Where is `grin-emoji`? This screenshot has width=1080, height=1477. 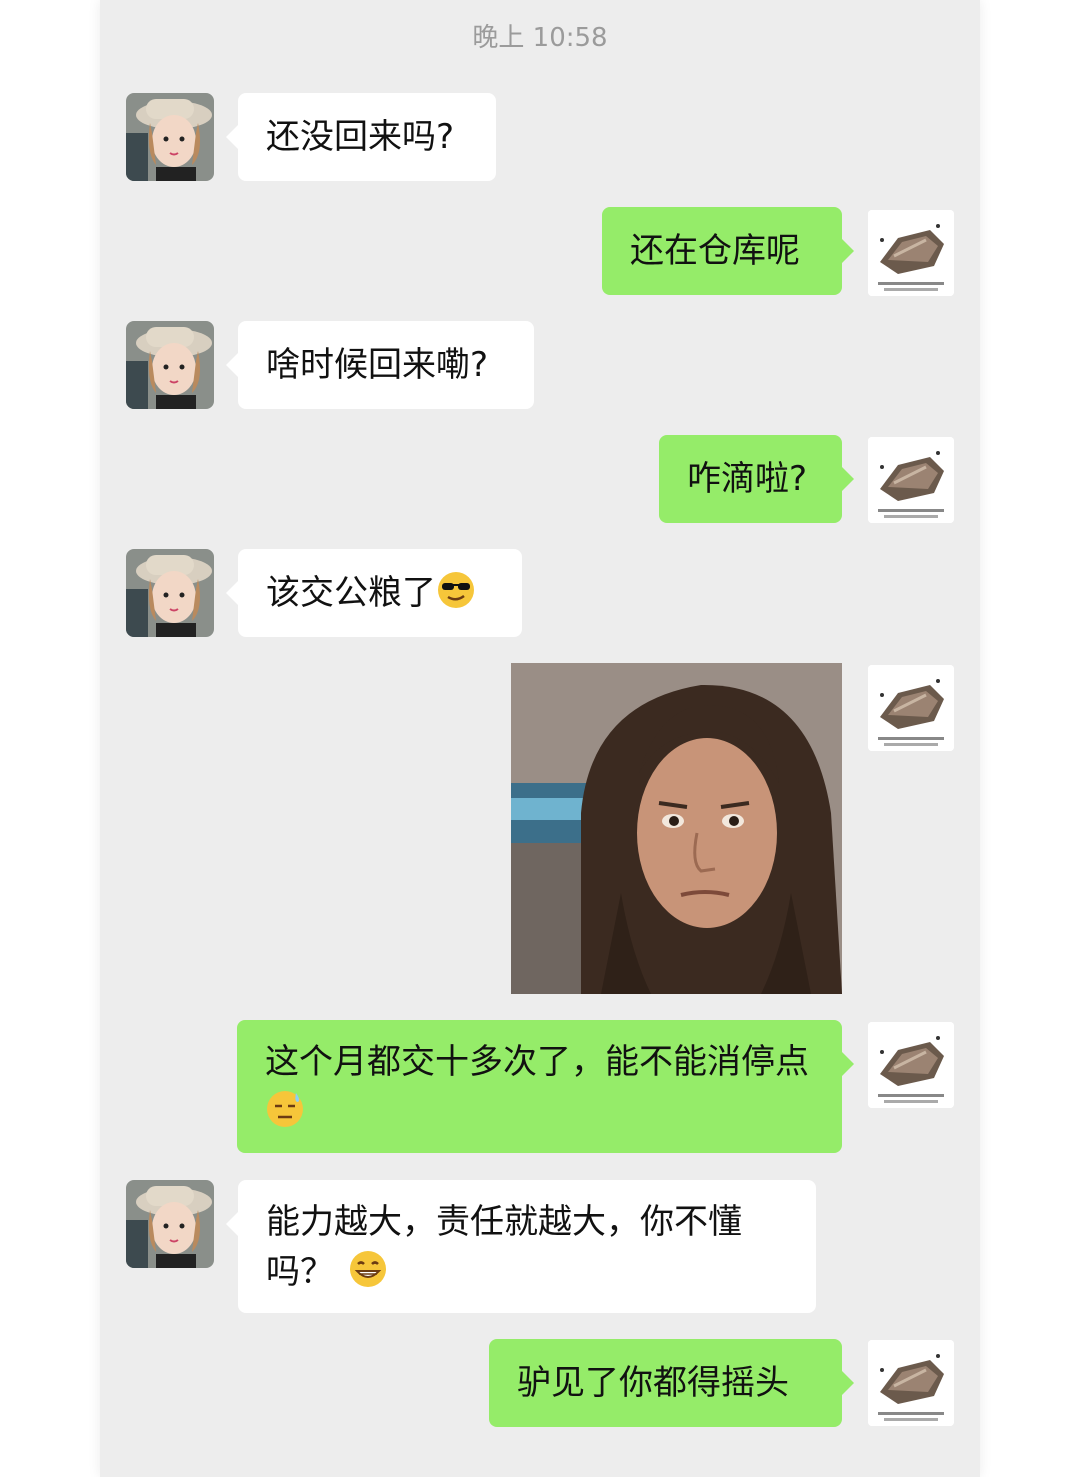 grin-emoji is located at coordinates (368, 1269).